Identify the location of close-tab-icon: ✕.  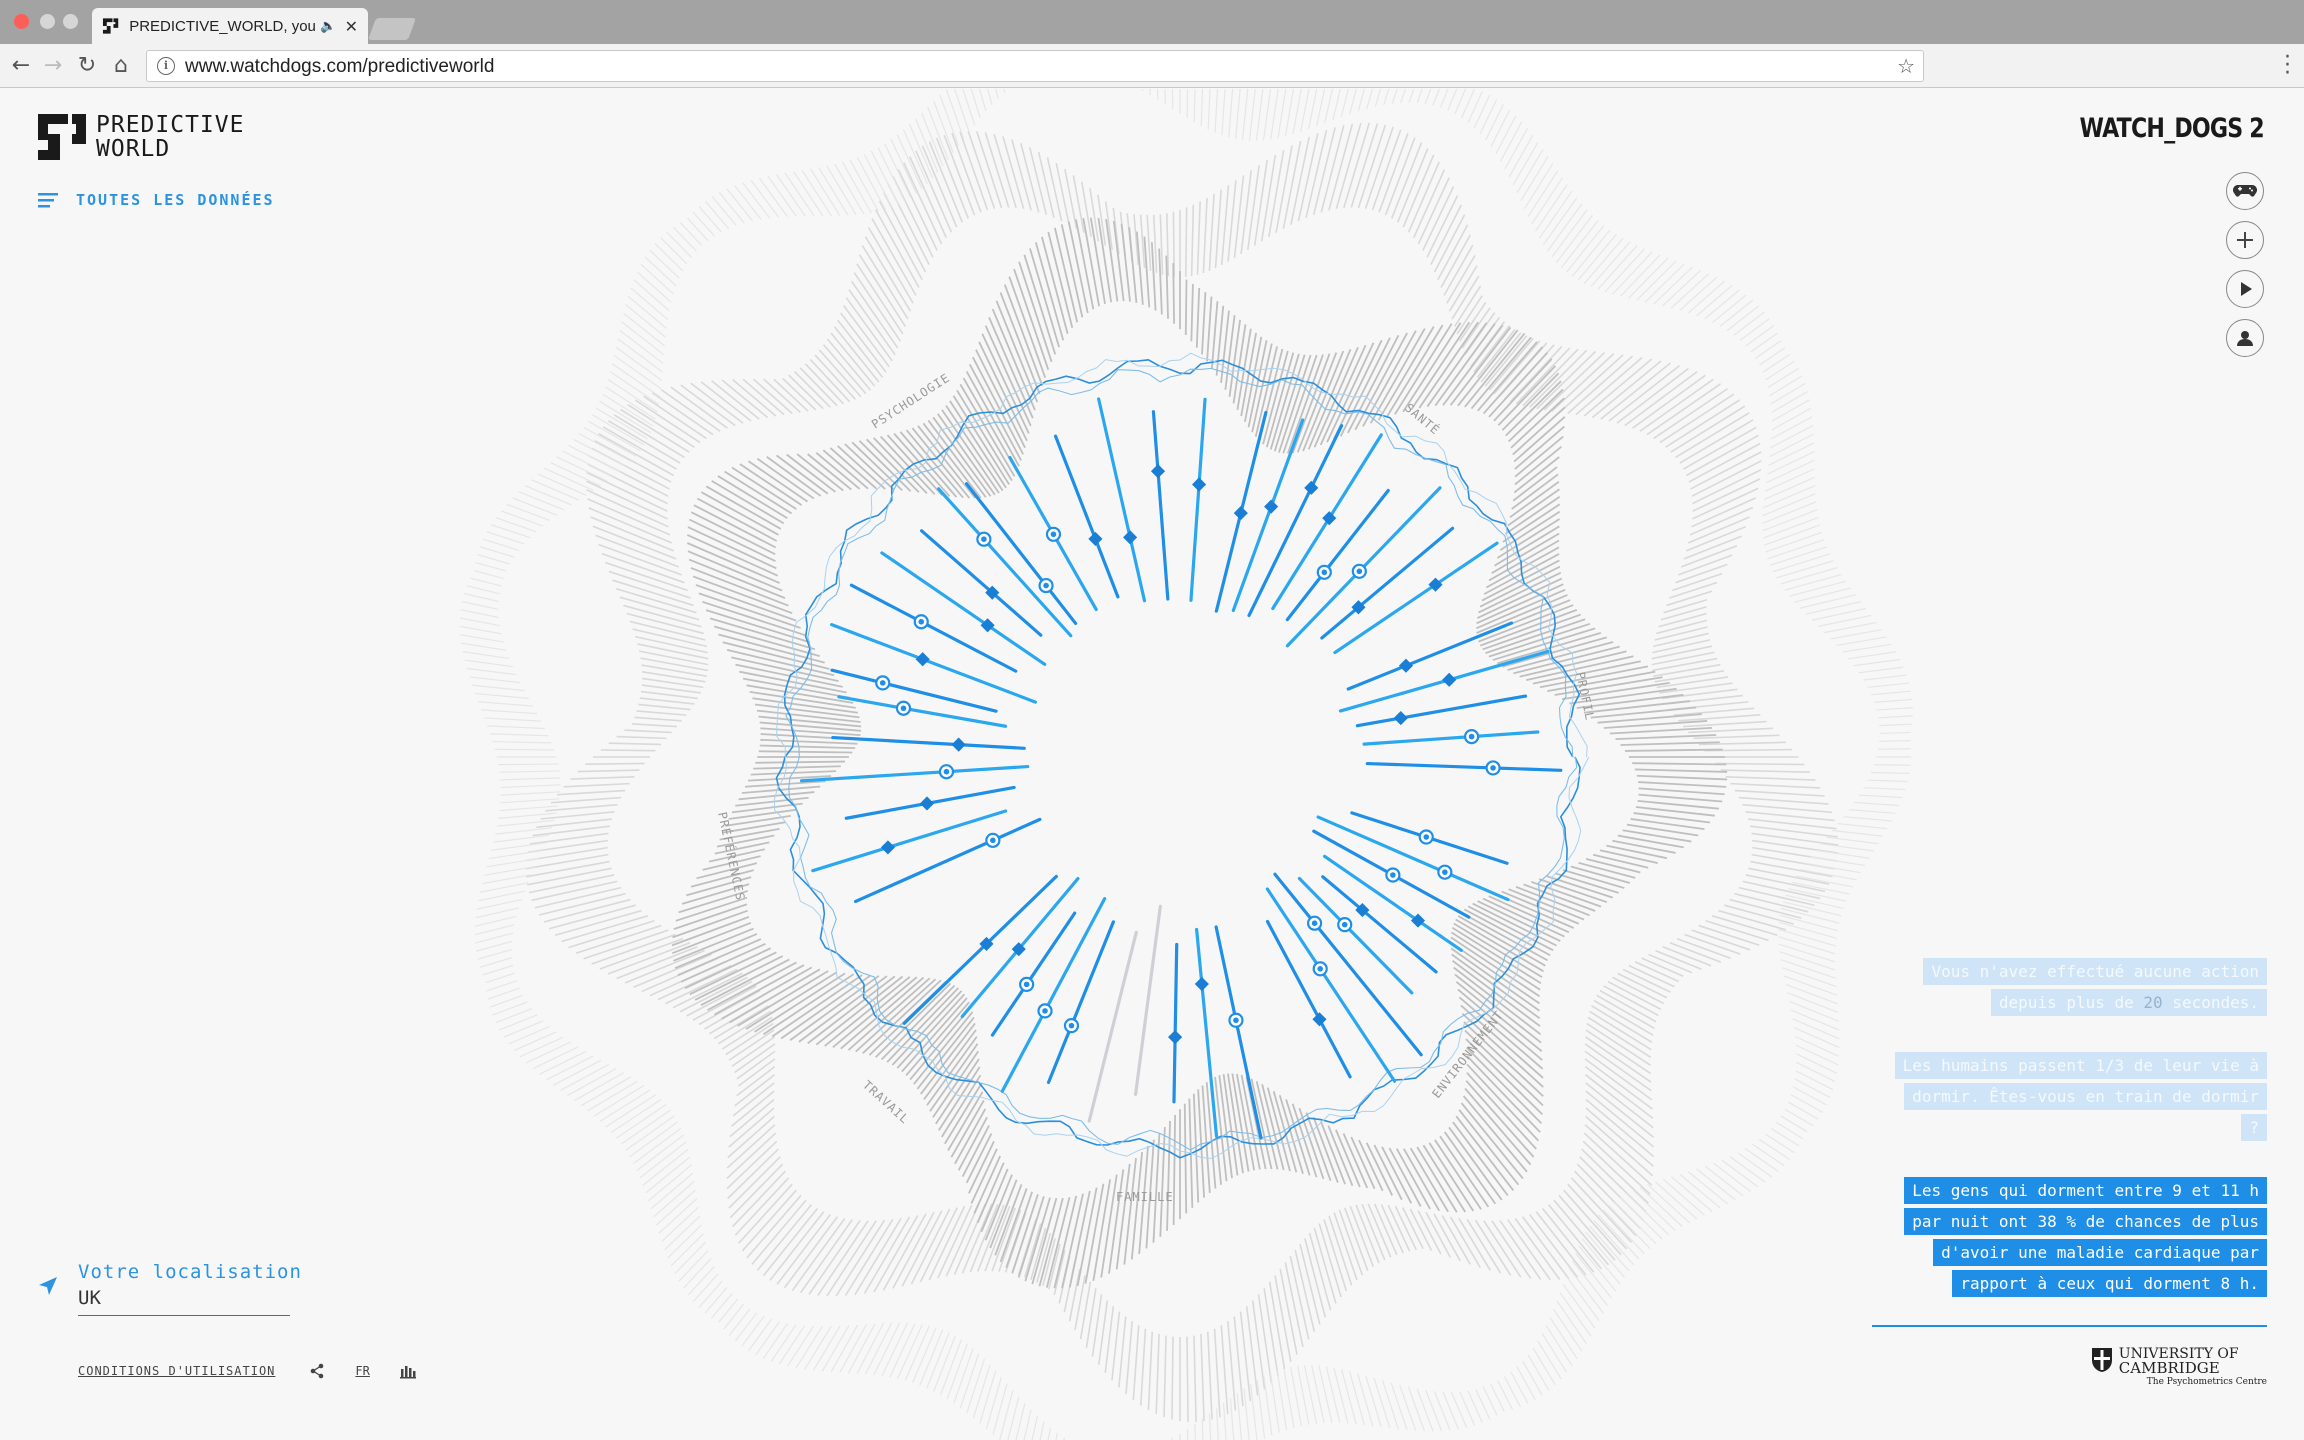
(351, 26).